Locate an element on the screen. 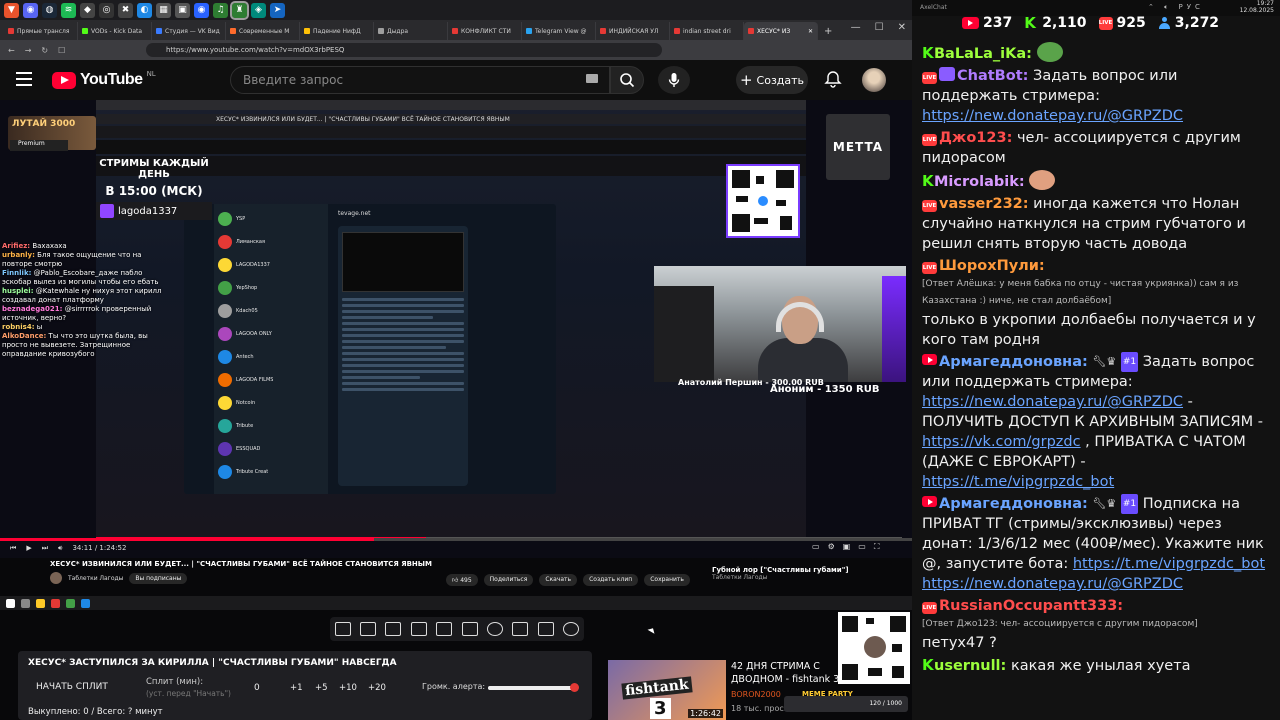  progress-bar is located at coordinates (456, 539).